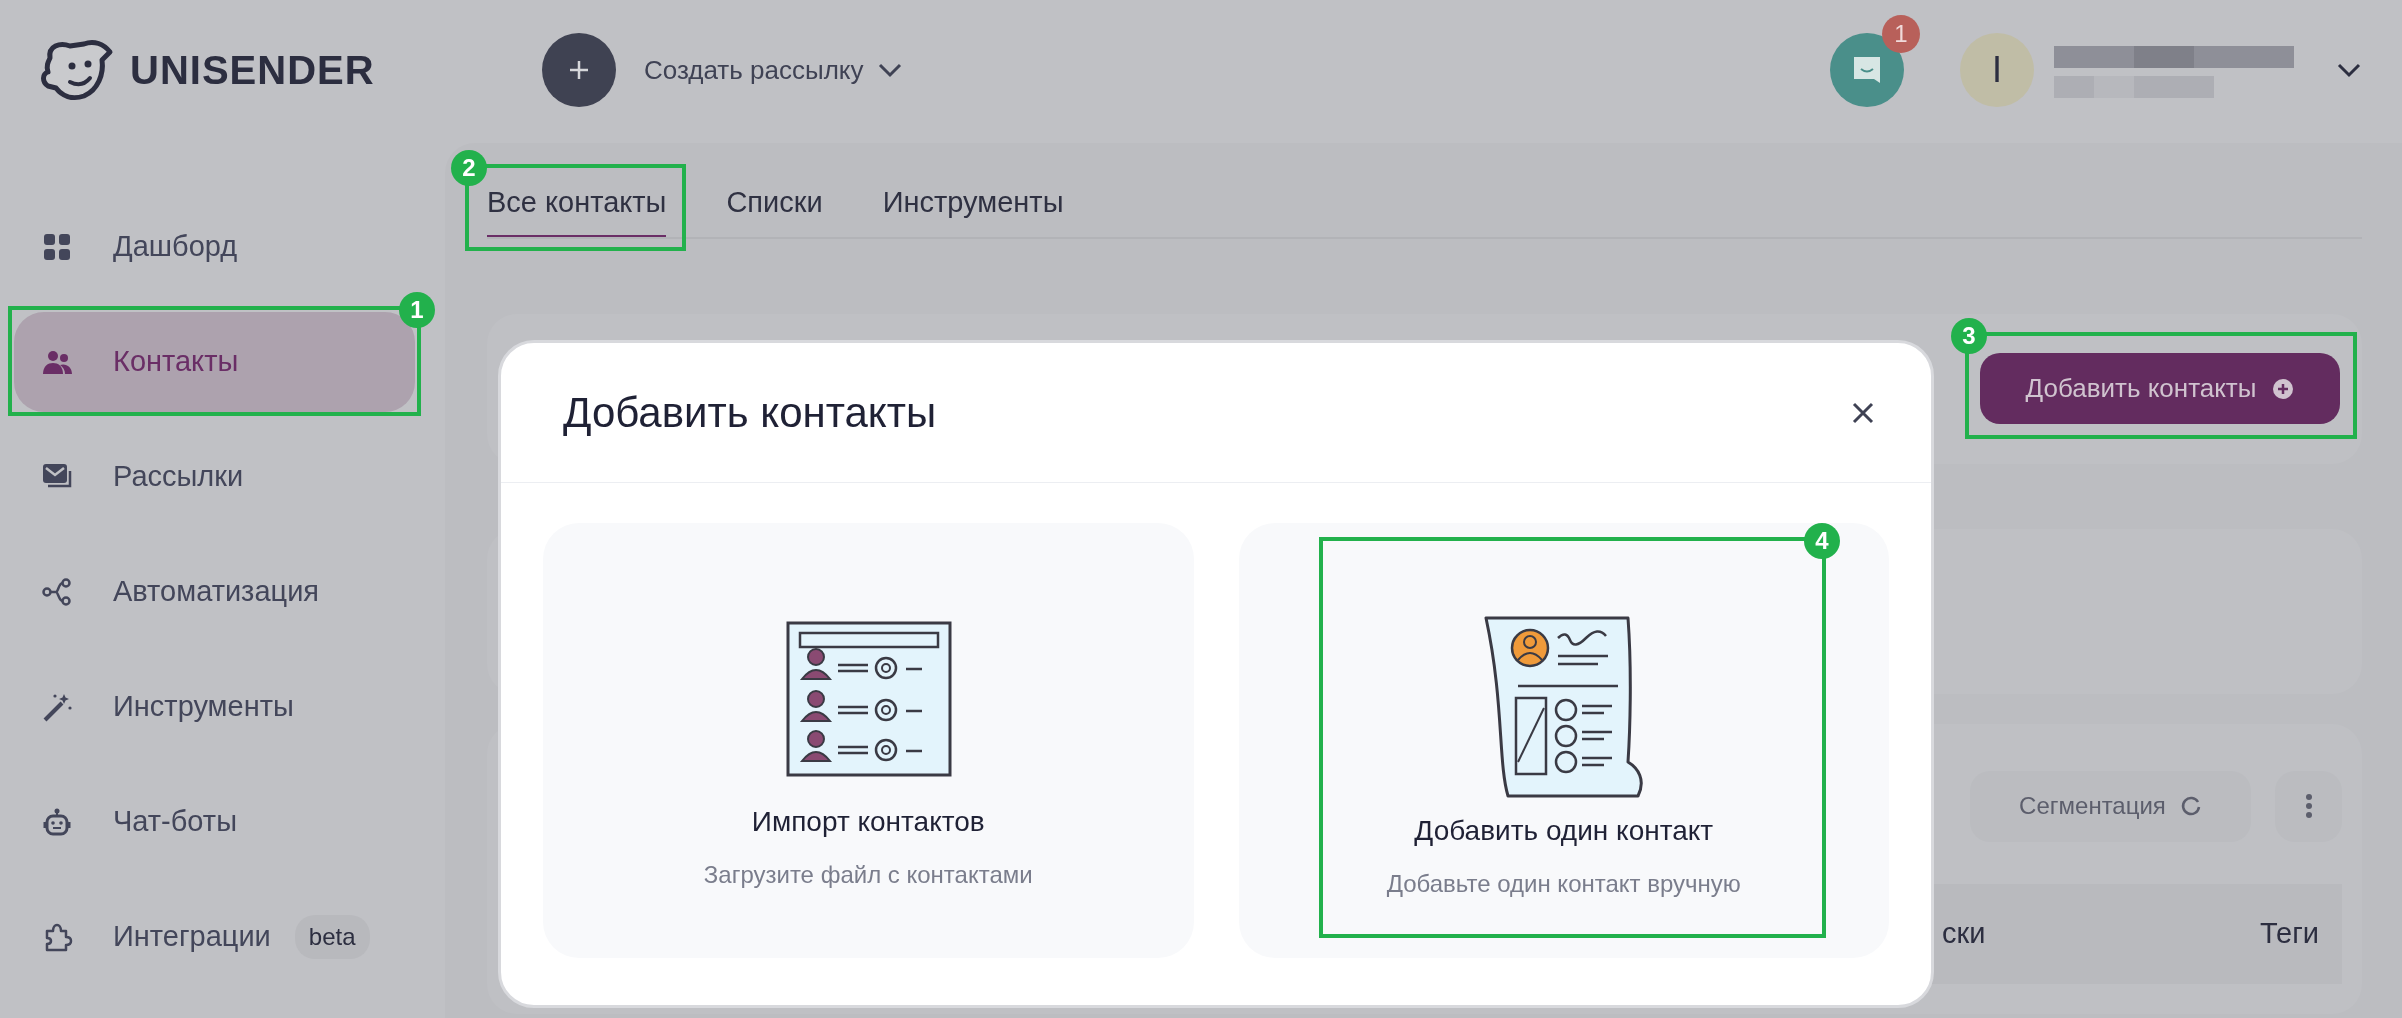  Describe the element at coordinates (77, 70) in the screenshot. I see `dog-logo-icon` at that location.